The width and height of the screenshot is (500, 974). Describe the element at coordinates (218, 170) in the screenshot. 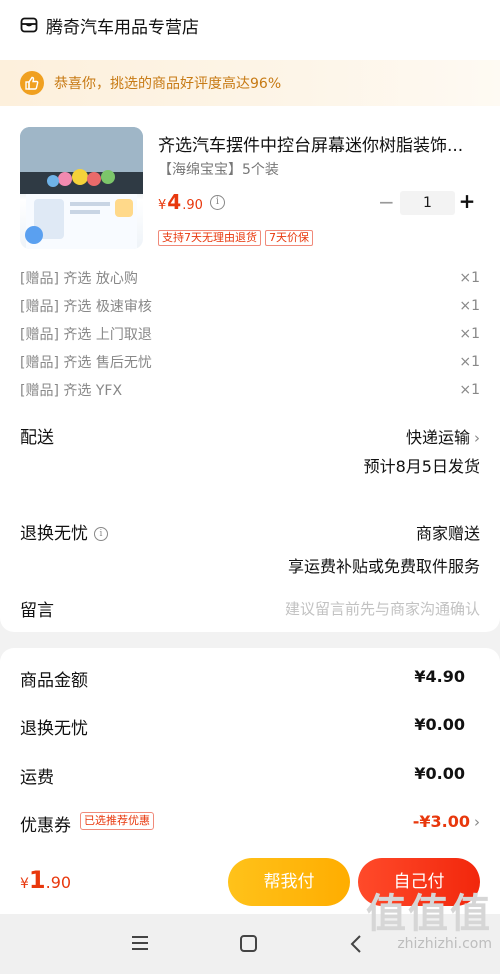

I see `product-spec: 【海绵宝宝】5个装` at that location.